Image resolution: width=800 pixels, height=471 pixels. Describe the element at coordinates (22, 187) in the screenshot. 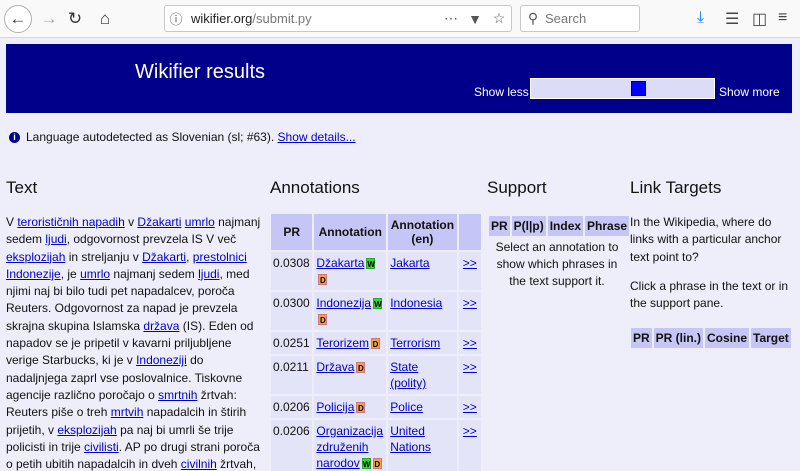

I see `heading-text: Text` at that location.